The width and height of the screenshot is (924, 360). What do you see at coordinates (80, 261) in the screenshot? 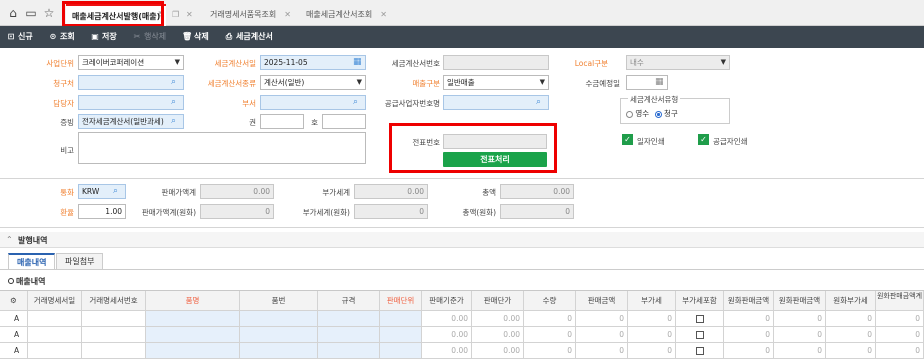
I see `tab-file-attach: 파일첨부` at bounding box center [80, 261].